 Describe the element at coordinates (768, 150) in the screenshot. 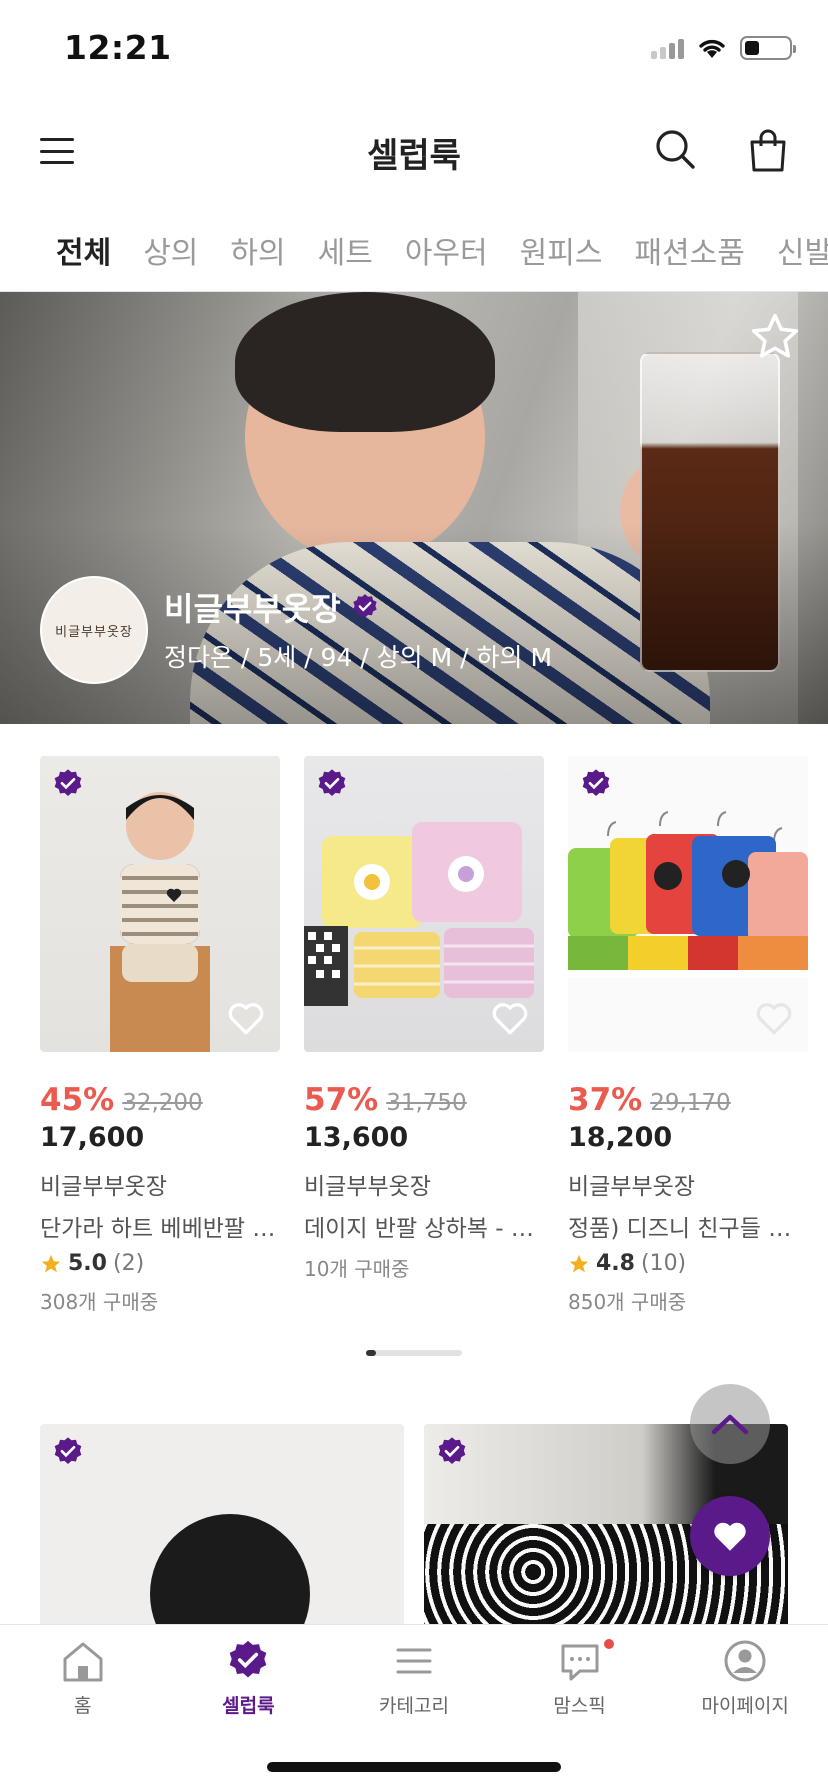

I see `shopping-bag-icon` at that location.